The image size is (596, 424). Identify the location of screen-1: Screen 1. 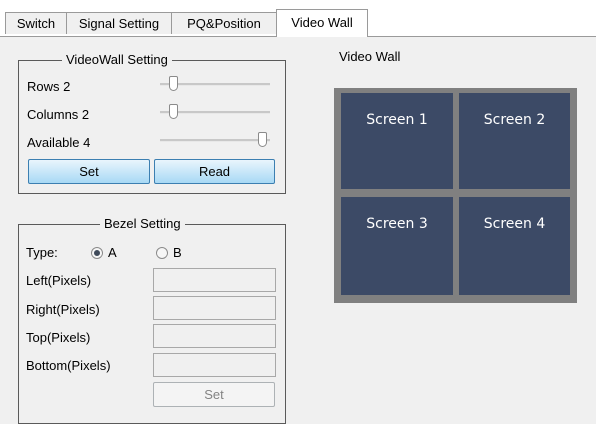
(397, 141).